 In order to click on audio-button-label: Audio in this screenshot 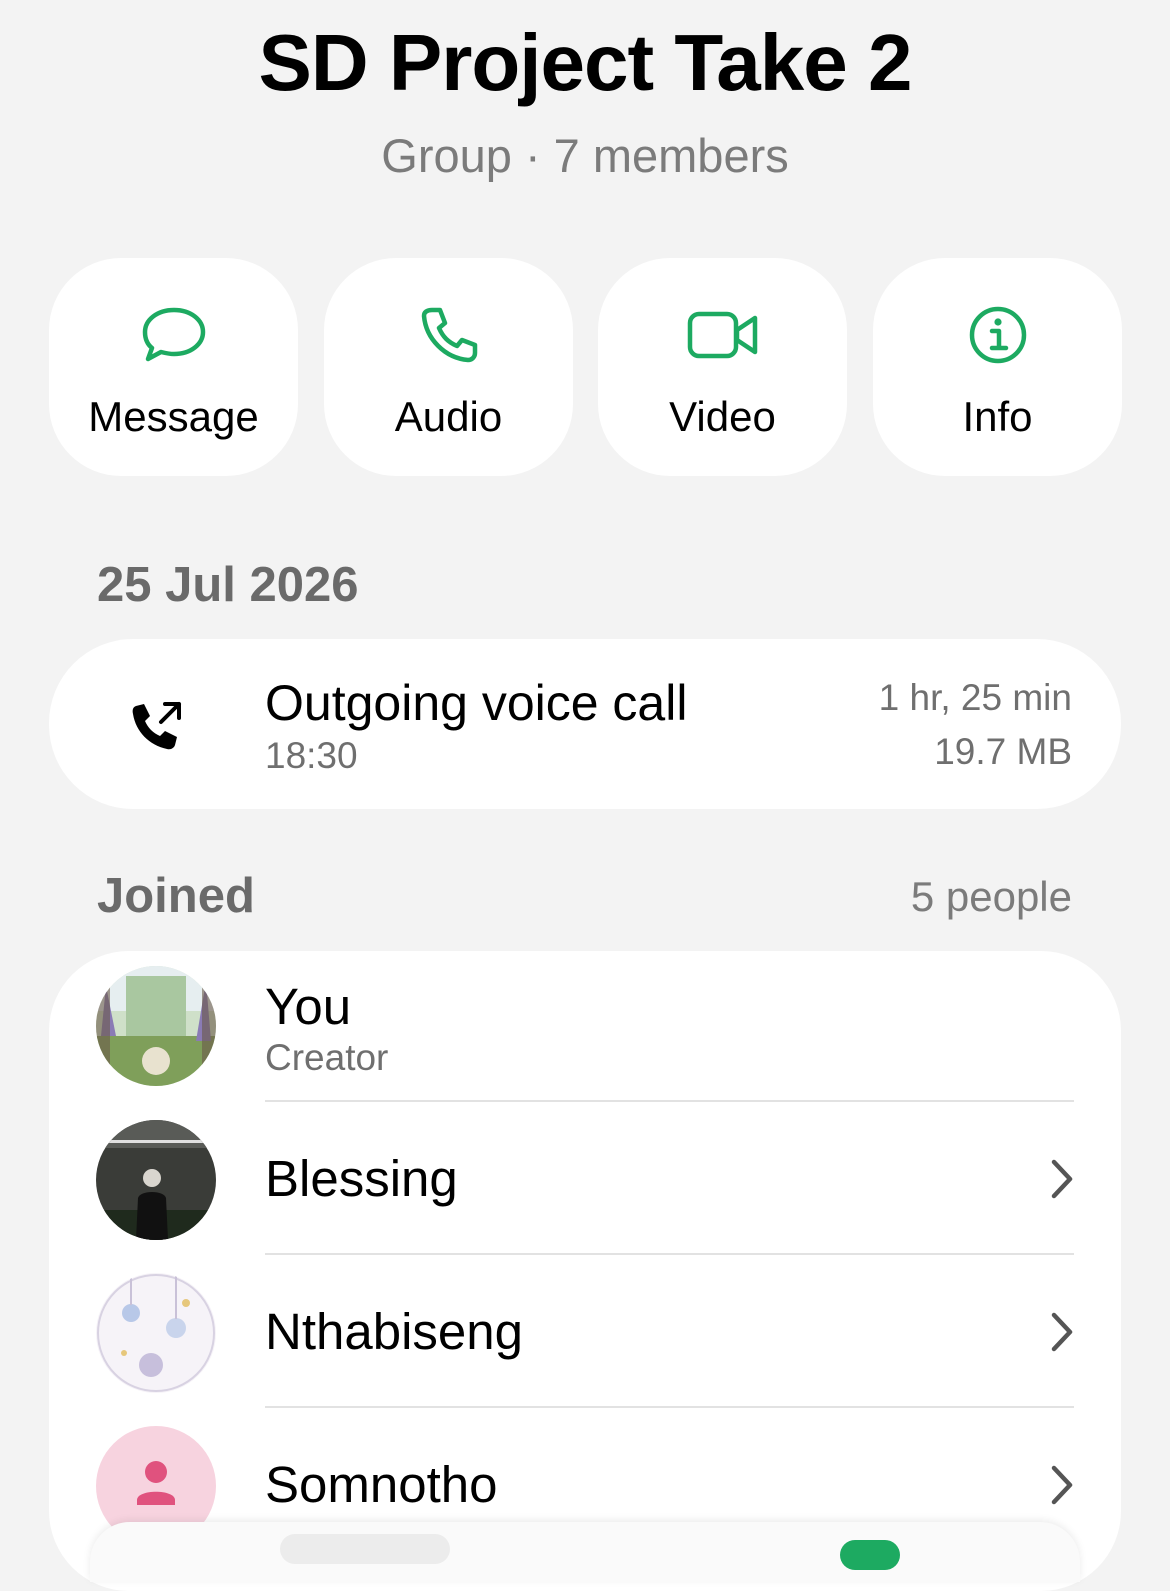, I will do `click(448, 416)`.